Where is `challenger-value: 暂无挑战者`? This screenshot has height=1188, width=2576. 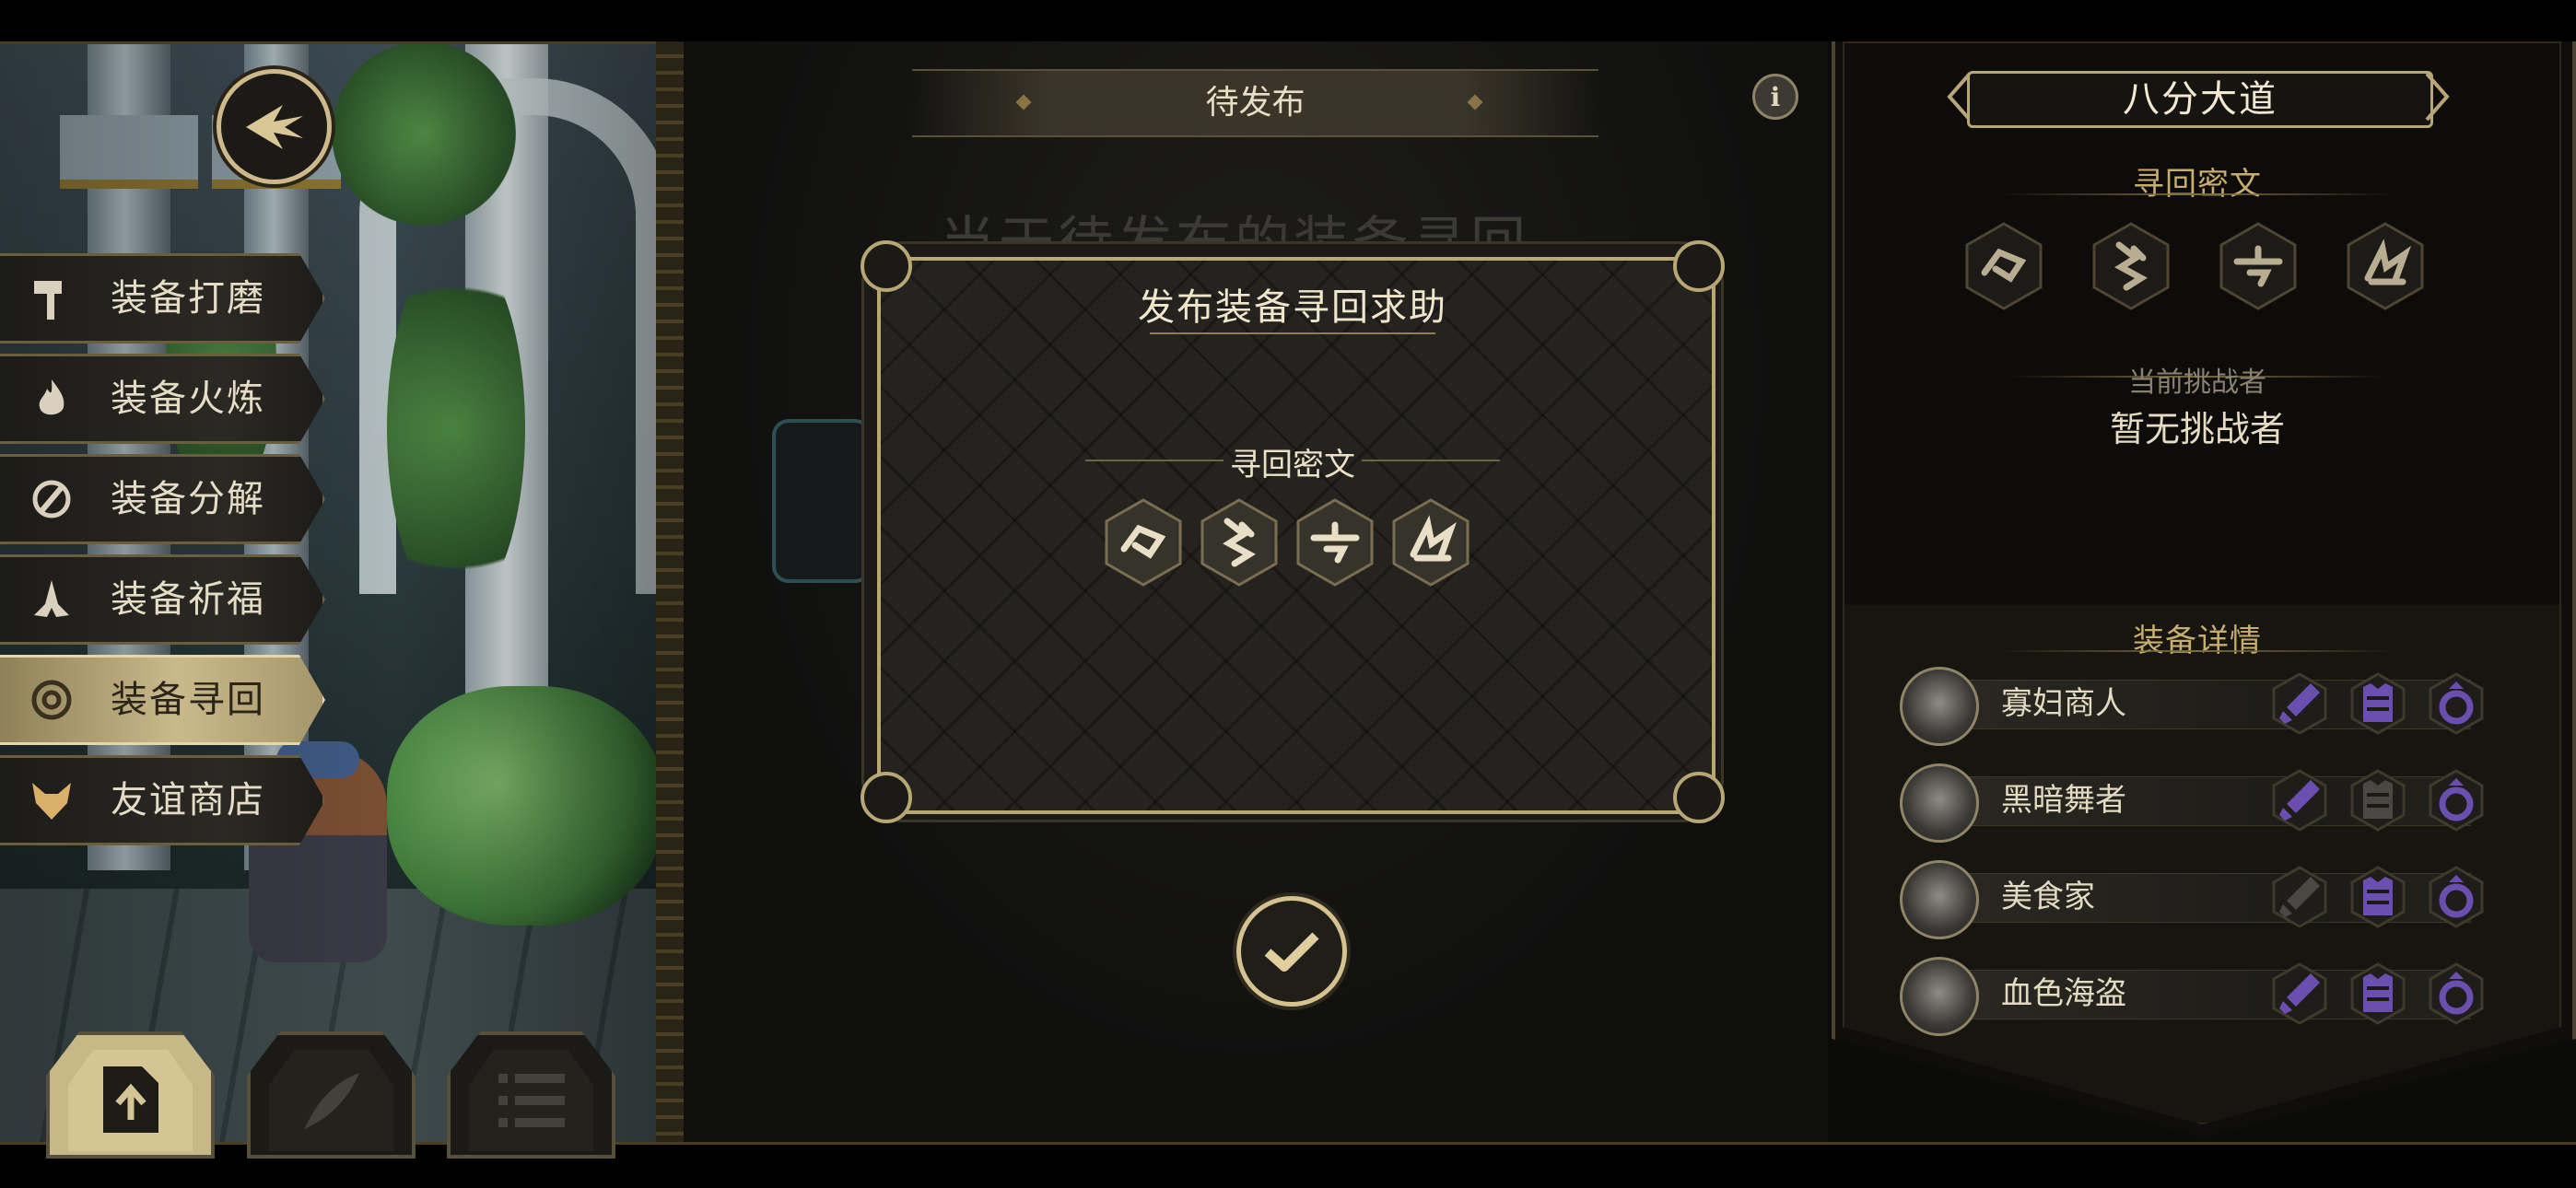
challenger-value: 暂无挑战者 is located at coordinates (2197, 429).